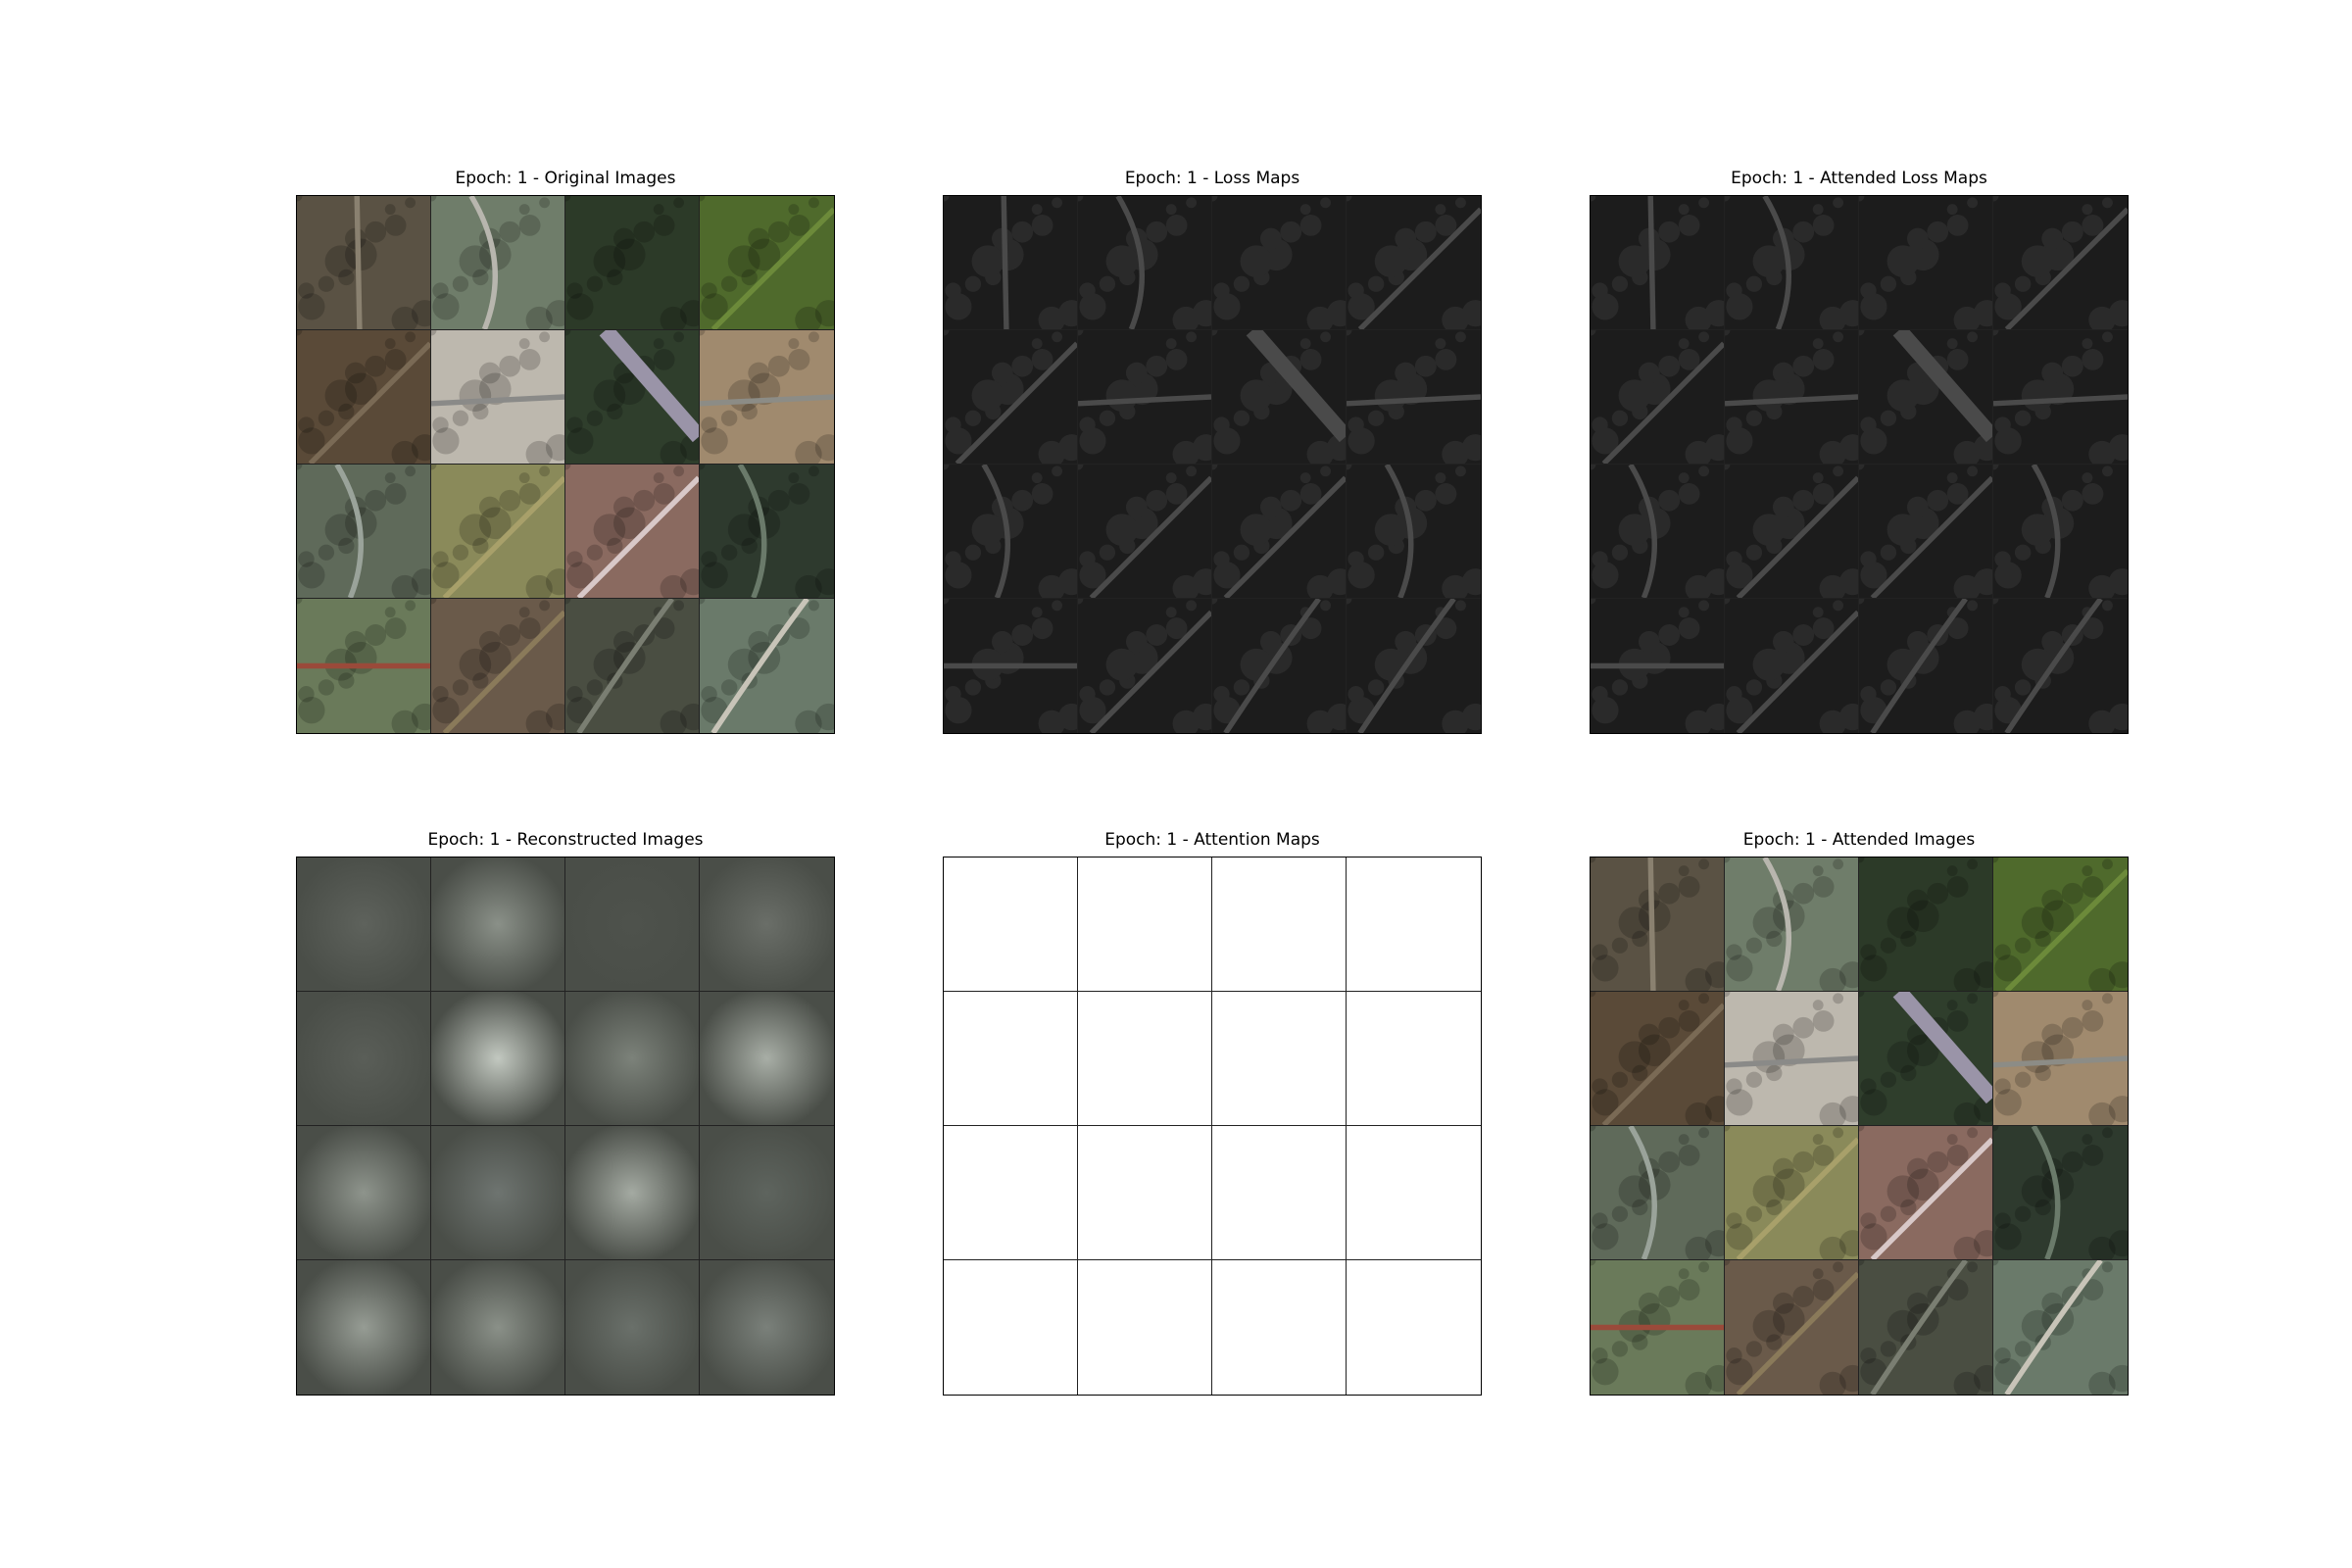  I want to click on attention-maps-grid, so click(1212, 1126).